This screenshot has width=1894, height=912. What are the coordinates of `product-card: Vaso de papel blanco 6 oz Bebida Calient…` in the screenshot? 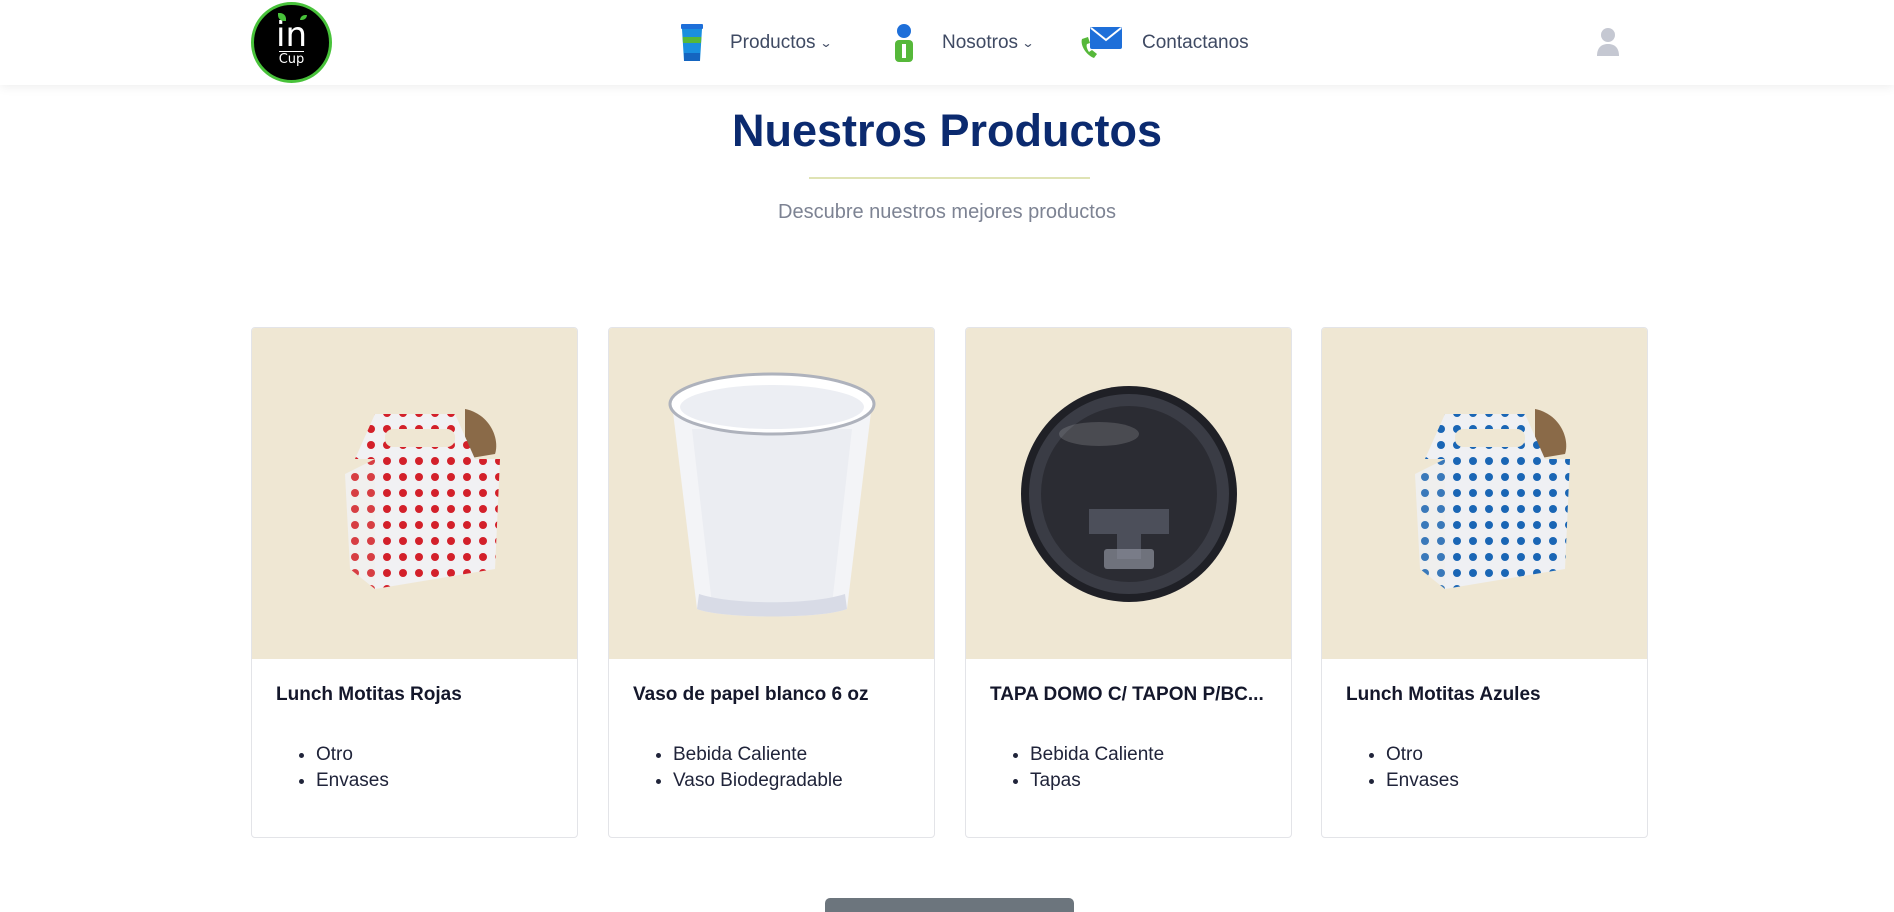 It's located at (771, 582).